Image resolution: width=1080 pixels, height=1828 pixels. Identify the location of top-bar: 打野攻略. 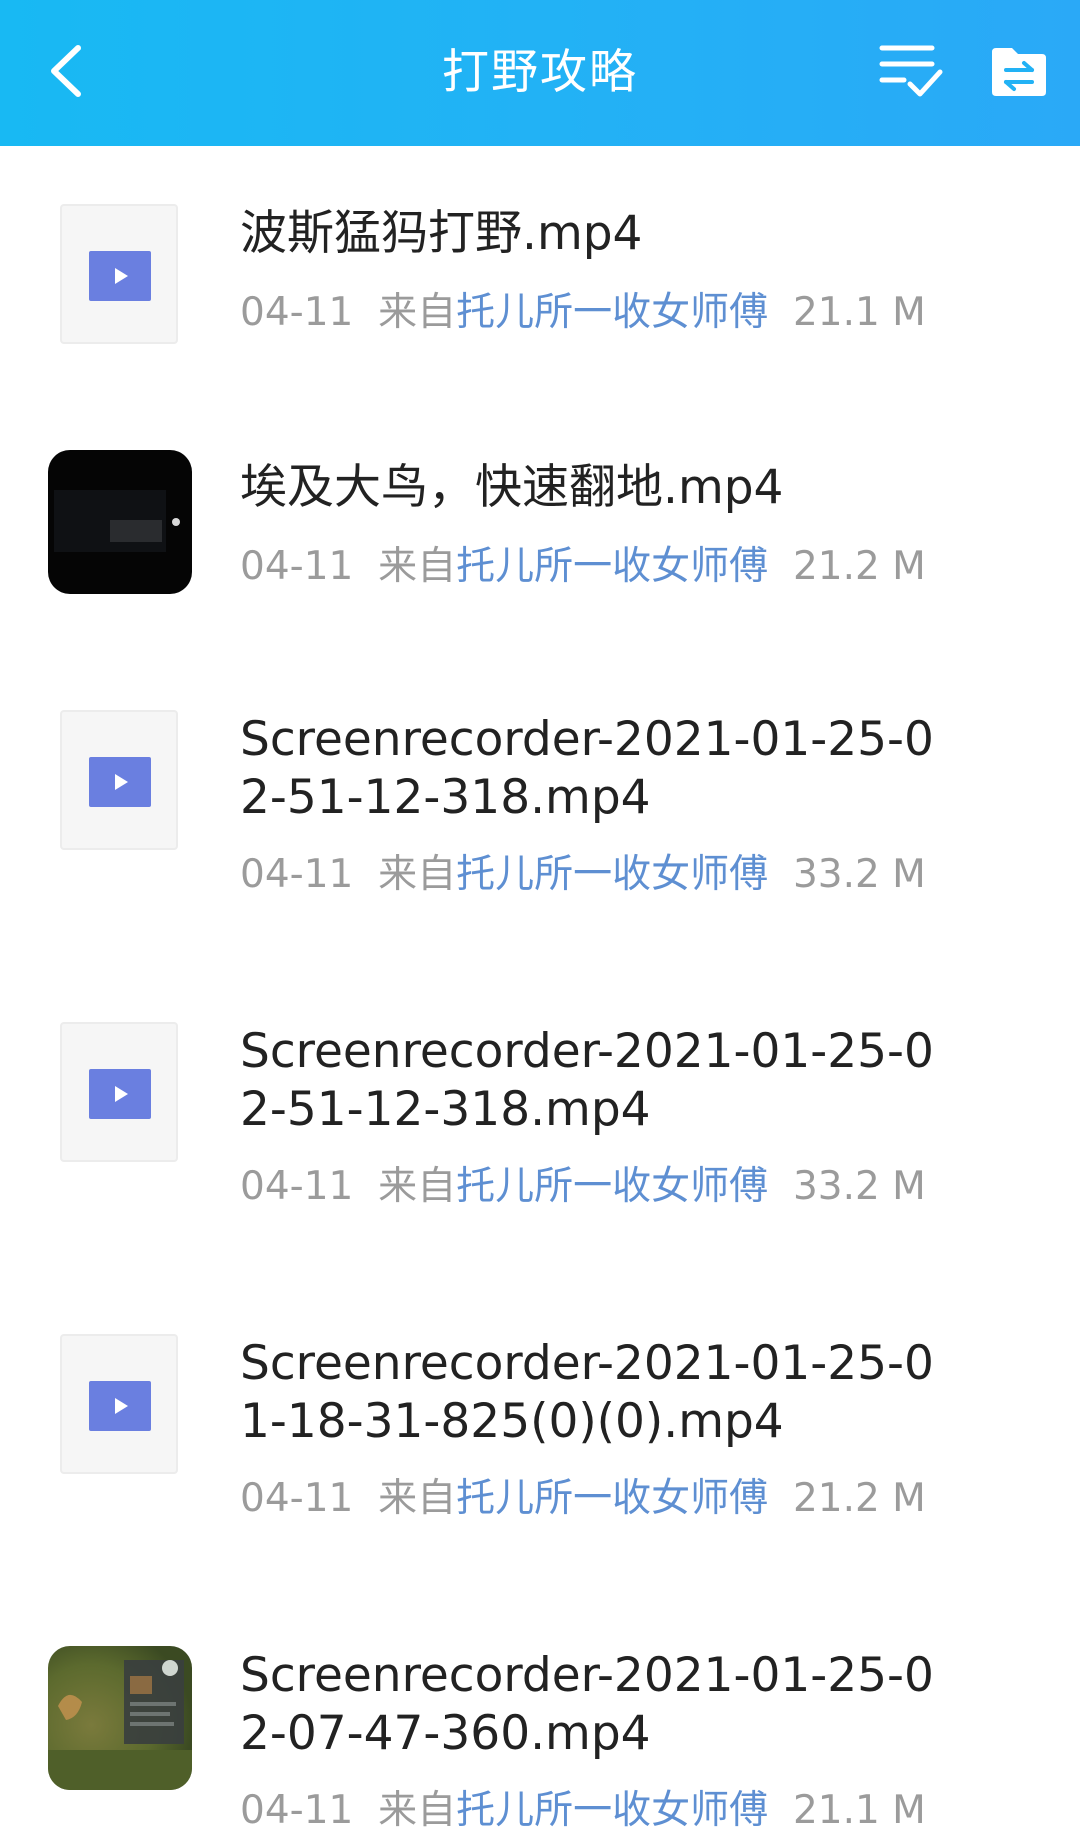
(540, 73).